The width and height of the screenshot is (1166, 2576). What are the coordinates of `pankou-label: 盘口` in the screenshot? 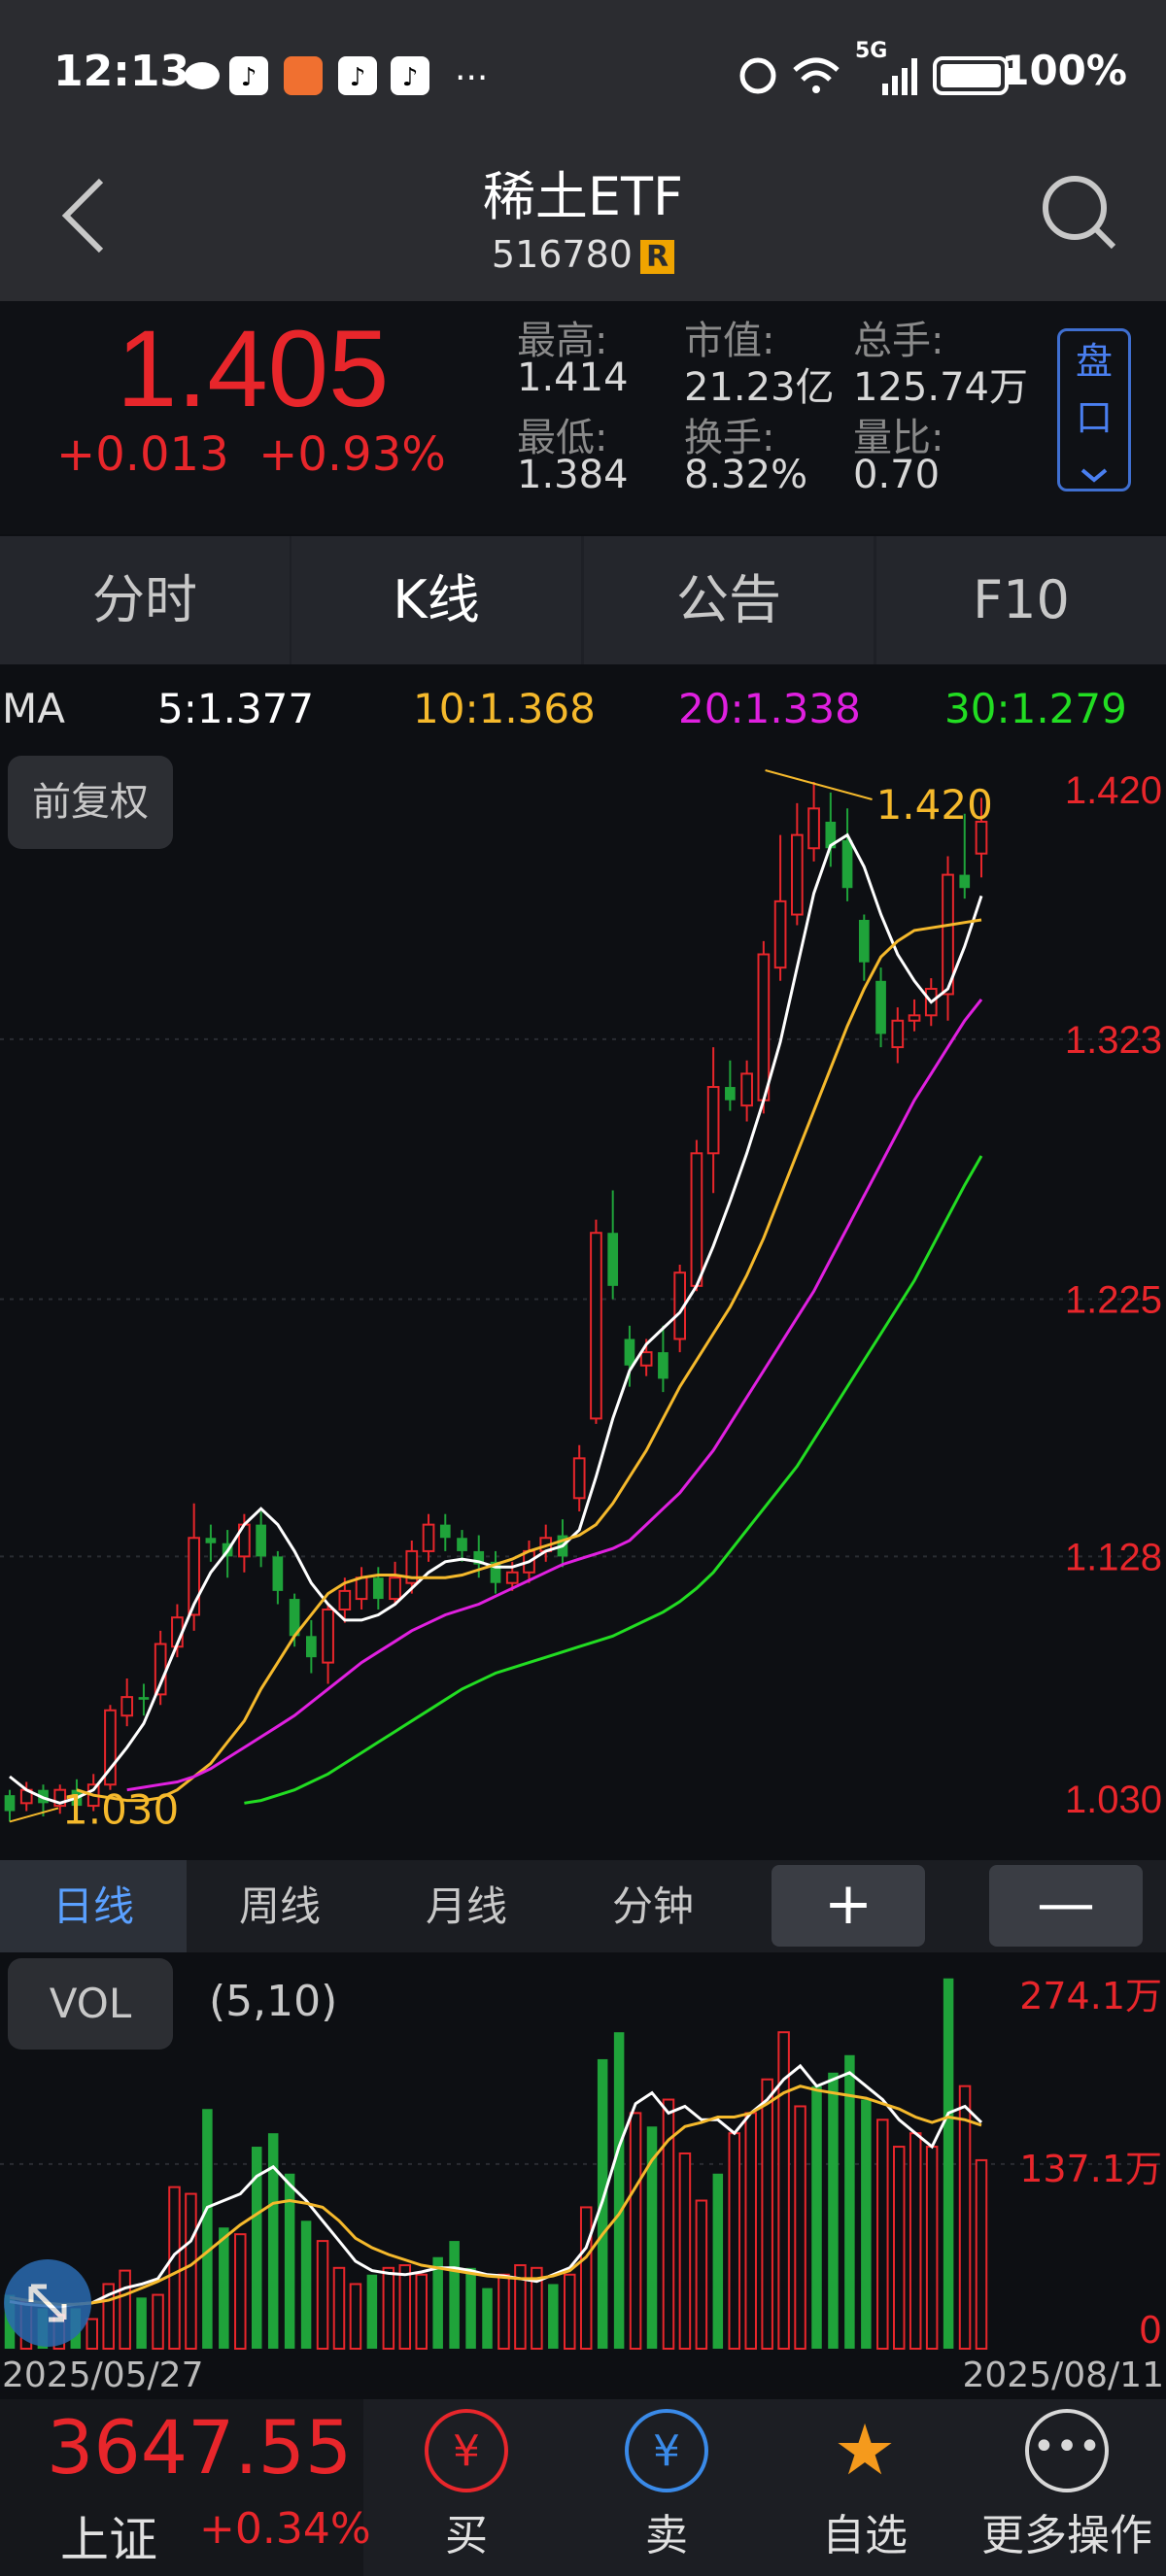 It's located at (1094, 389).